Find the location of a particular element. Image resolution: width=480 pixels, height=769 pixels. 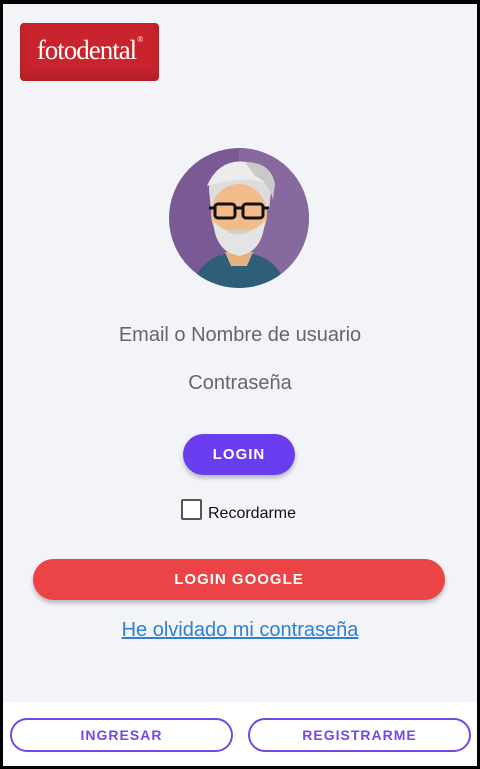

remember-label: Recordarme is located at coordinates (252, 513).